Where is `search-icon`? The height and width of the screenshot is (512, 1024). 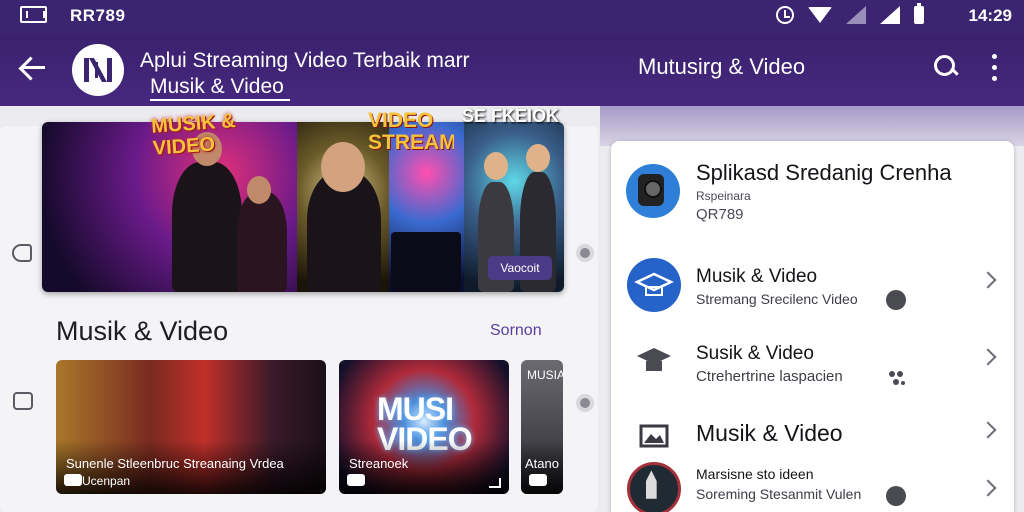 search-icon is located at coordinates (945, 67).